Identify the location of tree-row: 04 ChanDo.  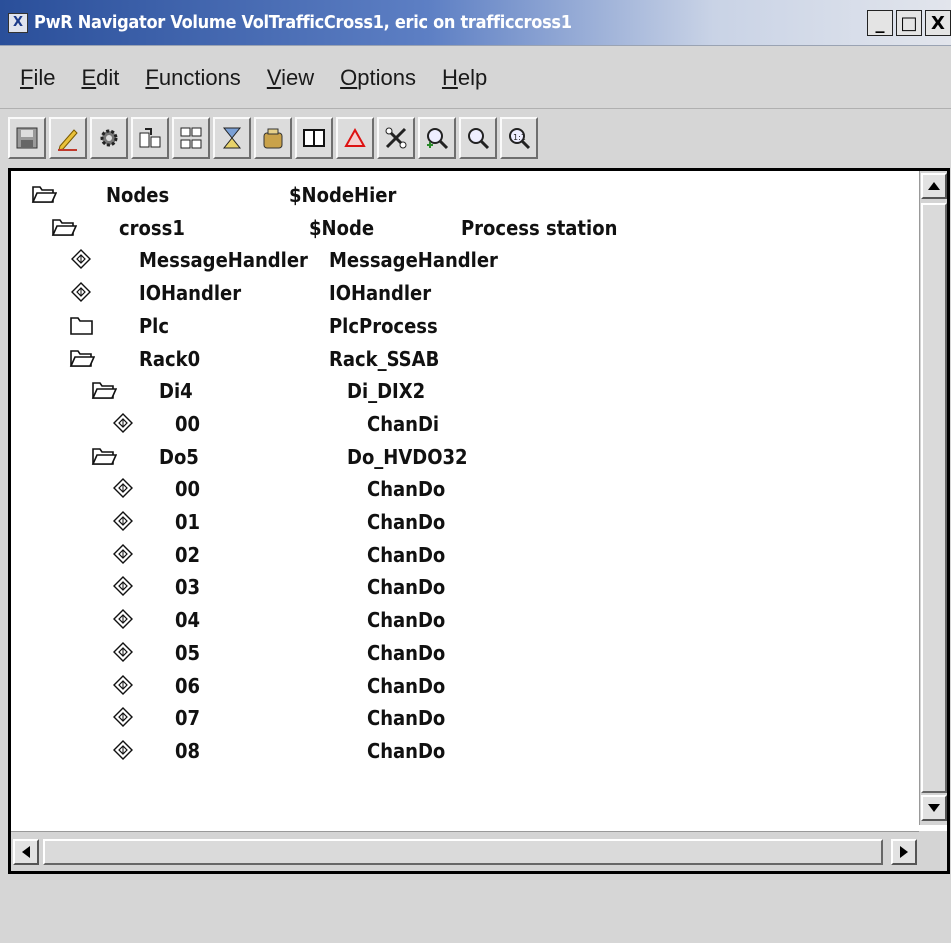
(461, 620).